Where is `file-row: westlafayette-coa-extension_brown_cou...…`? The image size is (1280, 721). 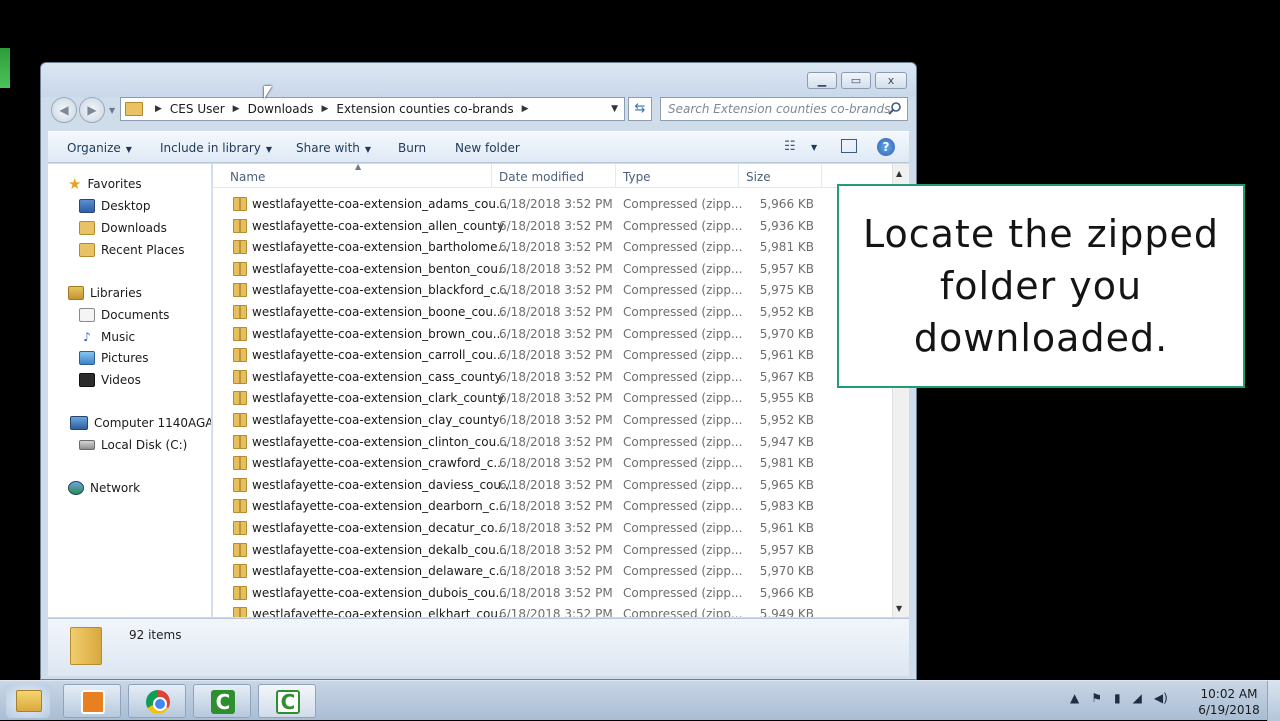 file-row: westlafayette-coa-extension_brown_cou...… is located at coordinates (553, 334).